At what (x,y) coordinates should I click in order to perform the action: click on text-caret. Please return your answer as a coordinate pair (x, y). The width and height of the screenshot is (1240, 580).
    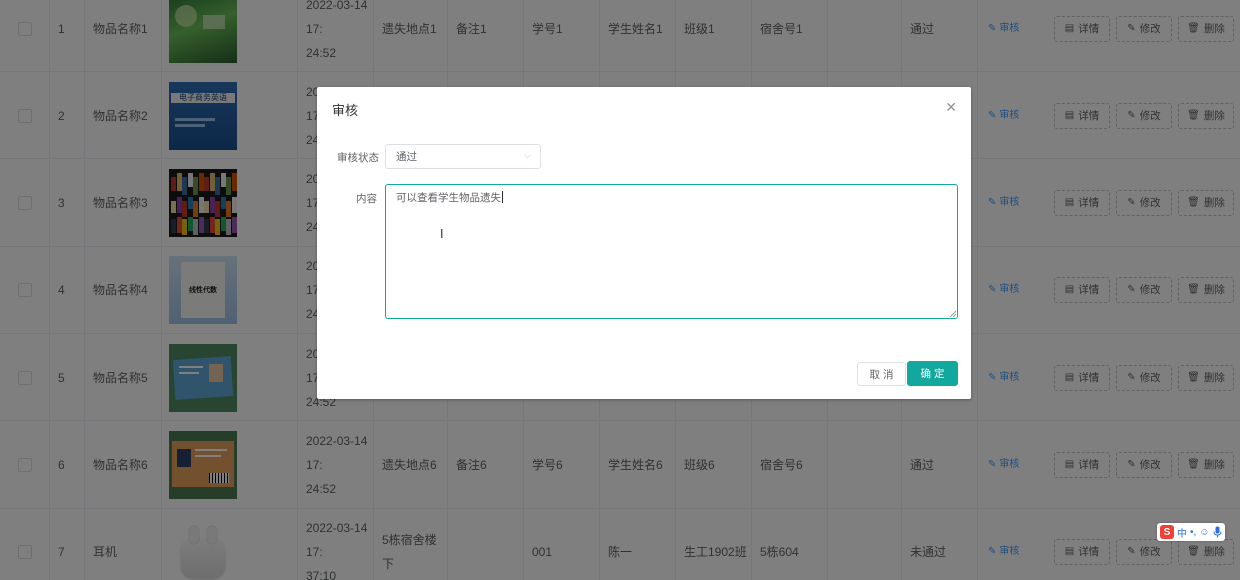
    Looking at the image, I should click on (502, 197).